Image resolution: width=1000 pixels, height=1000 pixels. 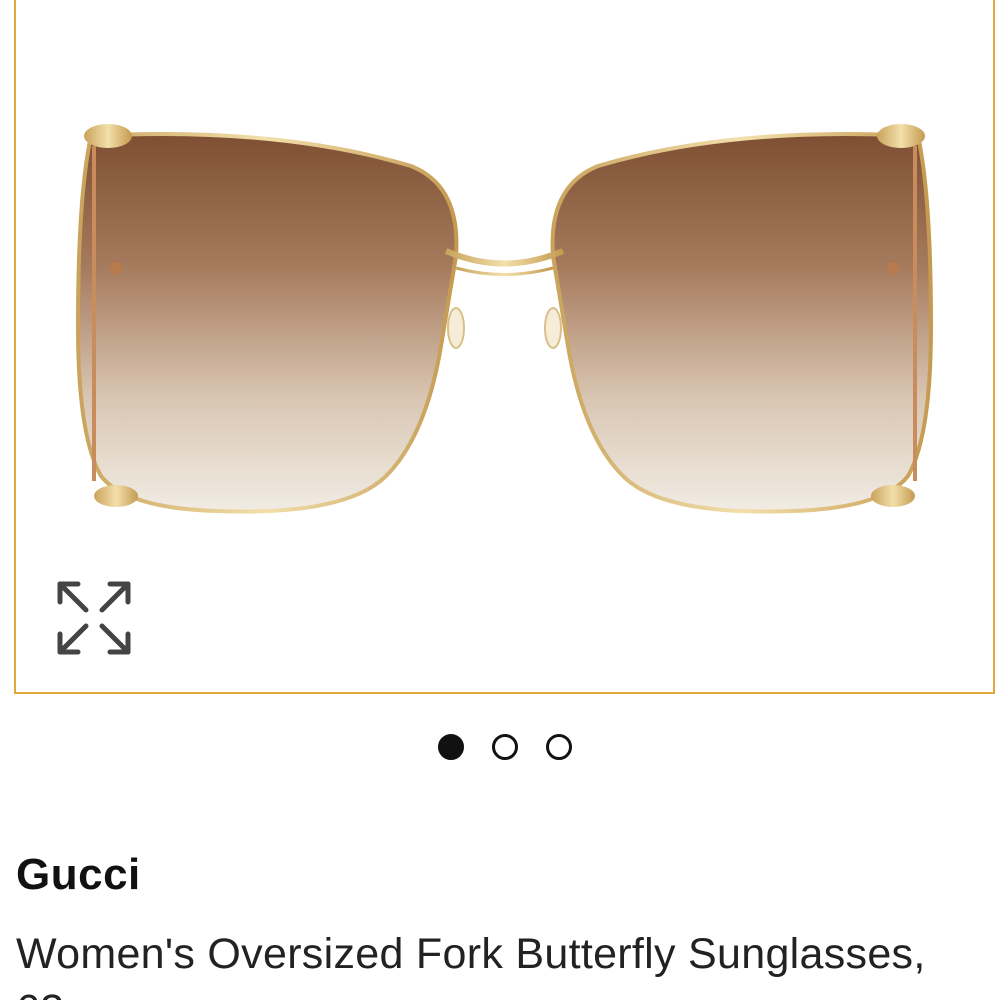 I want to click on expand-image-button, so click(x=94, y=618).